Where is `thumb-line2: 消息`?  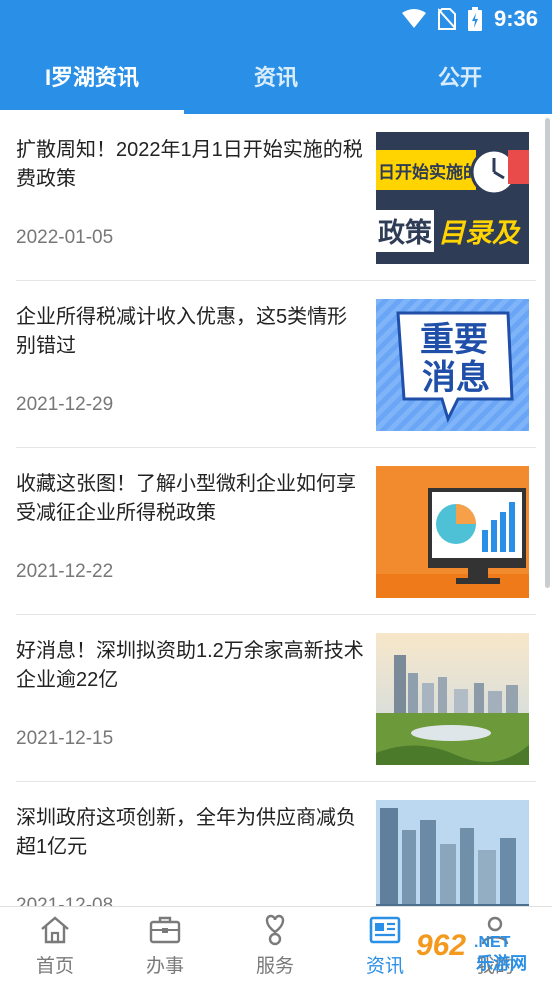
thumb-line2: 消息 is located at coordinates (456, 377).